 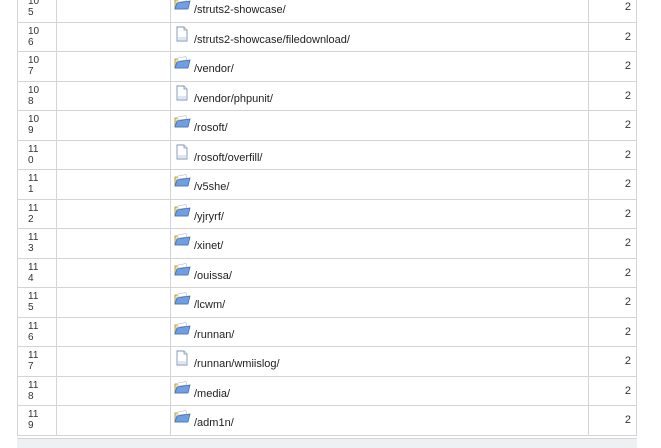 What do you see at coordinates (379, 420) in the screenshot?
I see `path-cell: /adm1n/` at bounding box center [379, 420].